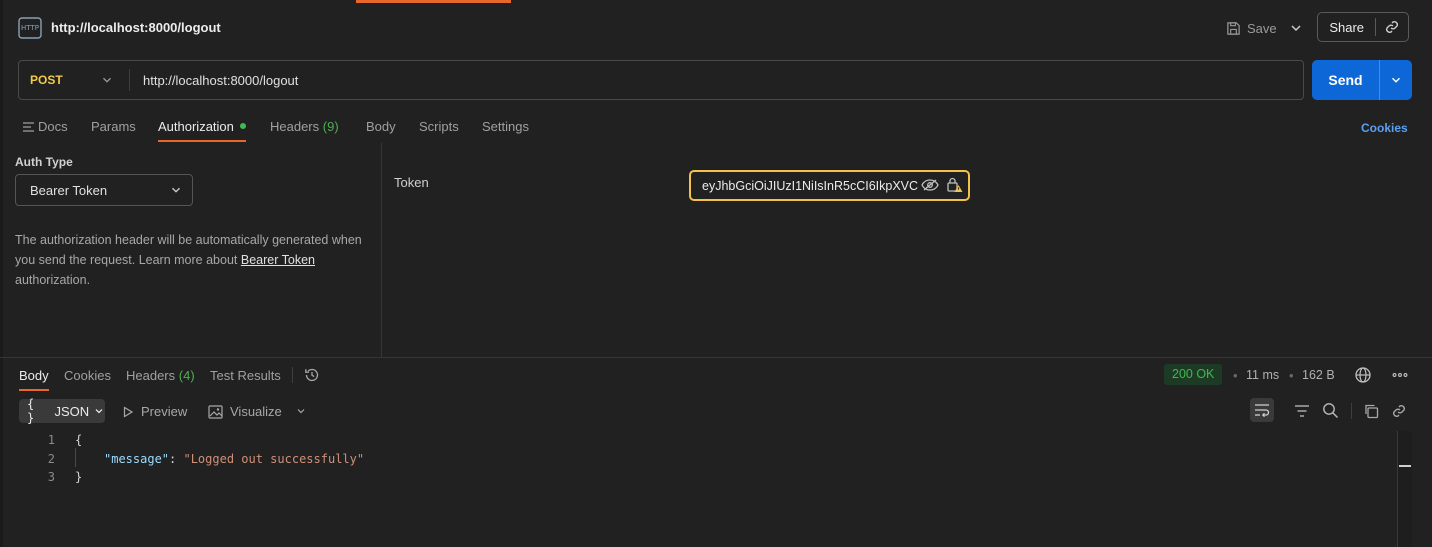 This screenshot has width=1432, height=547. Describe the element at coordinates (34, 390) in the screenshot. I see `response-tab-body-underline` at that location.